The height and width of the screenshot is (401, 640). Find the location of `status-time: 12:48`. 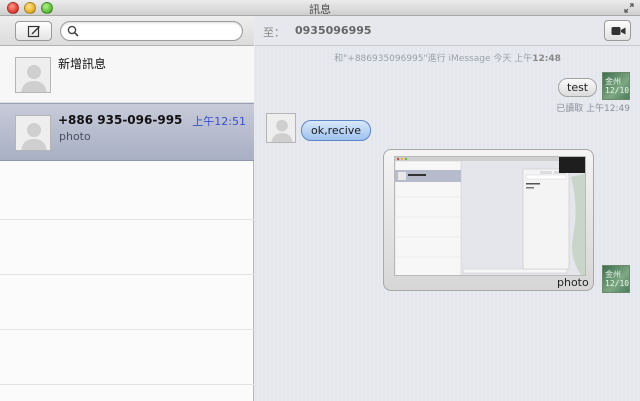

status-time: 12:48 is located at coordinates (546, 59).